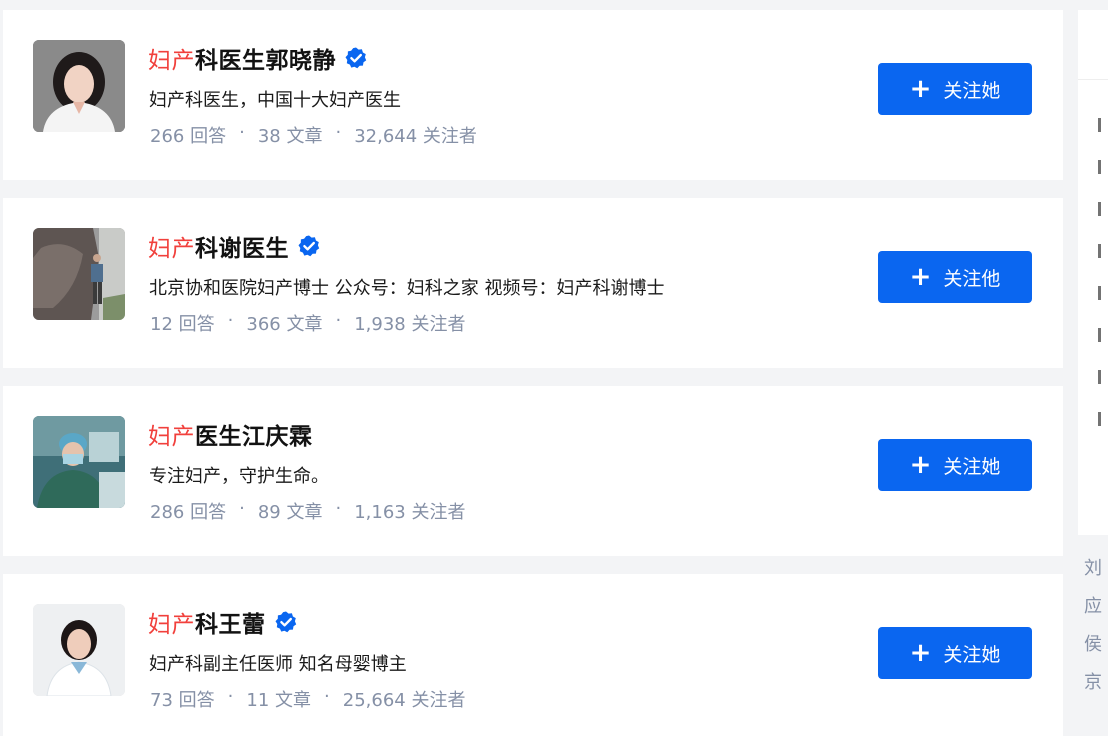 The width and height of the screenshot is (1108, 736). I want to click on user-bio: 妇产科医生，中国十大妇产医生, so click(275, 100).